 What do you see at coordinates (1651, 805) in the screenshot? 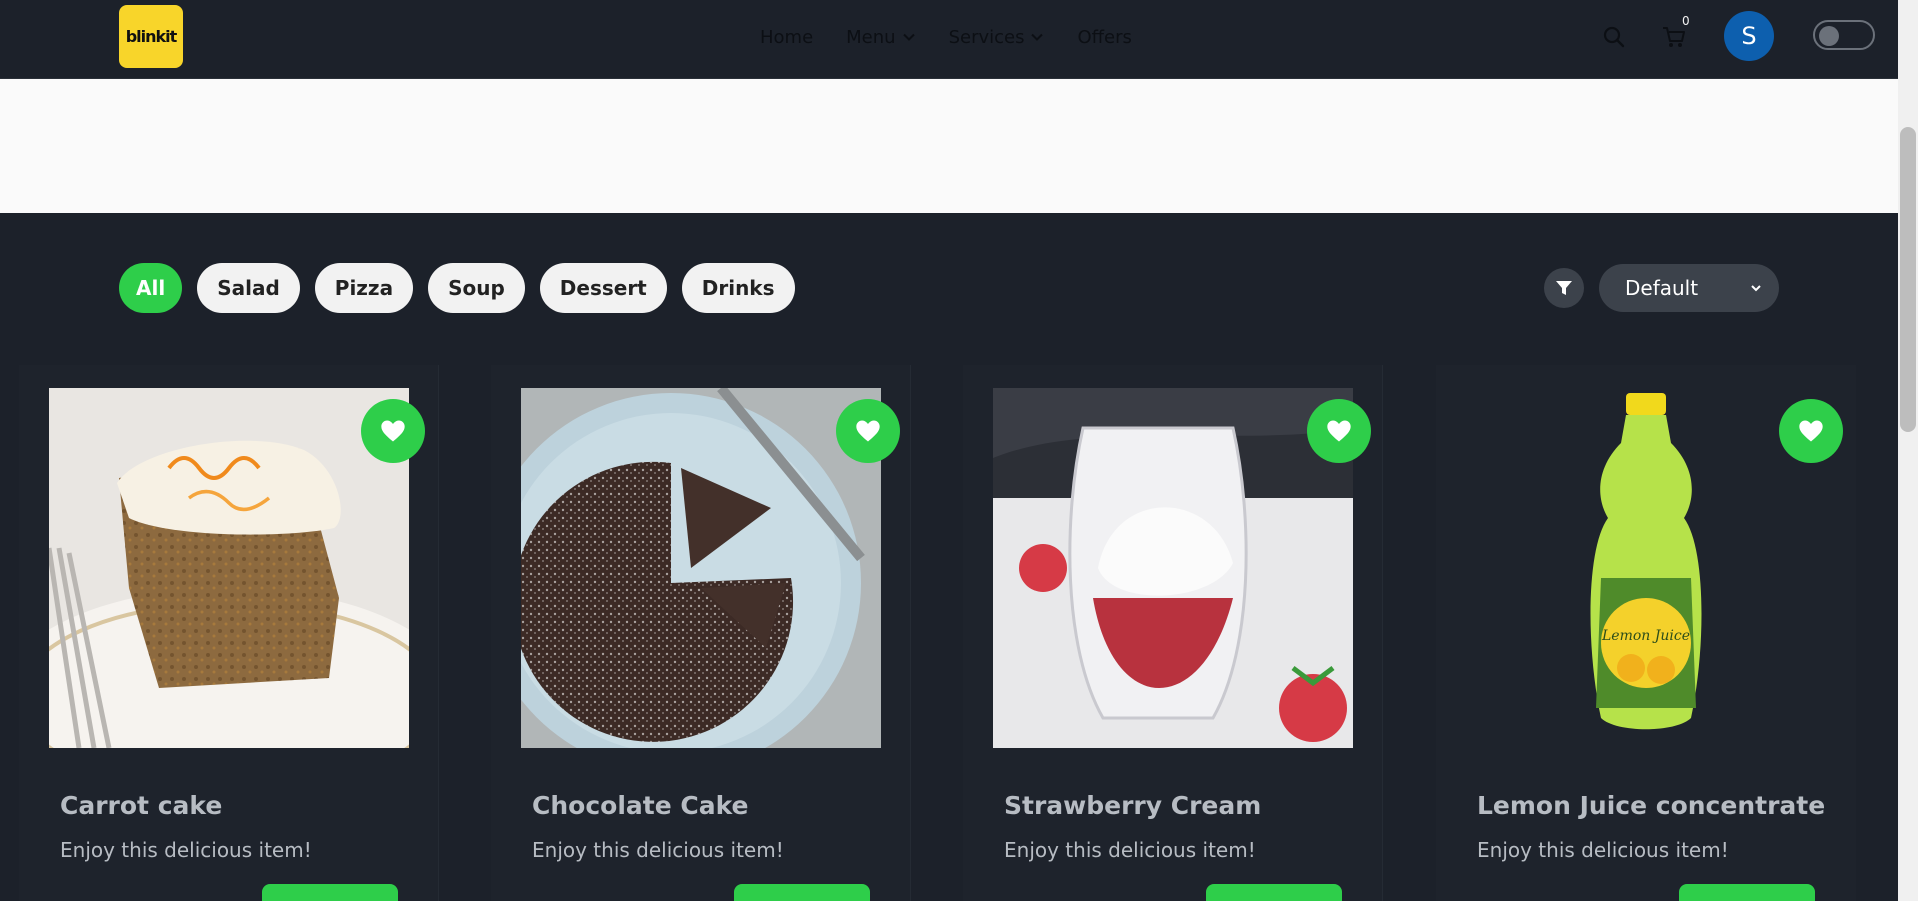
I see `product-title: Lemon Juice concentrate` at bounding box center [1651, 805].